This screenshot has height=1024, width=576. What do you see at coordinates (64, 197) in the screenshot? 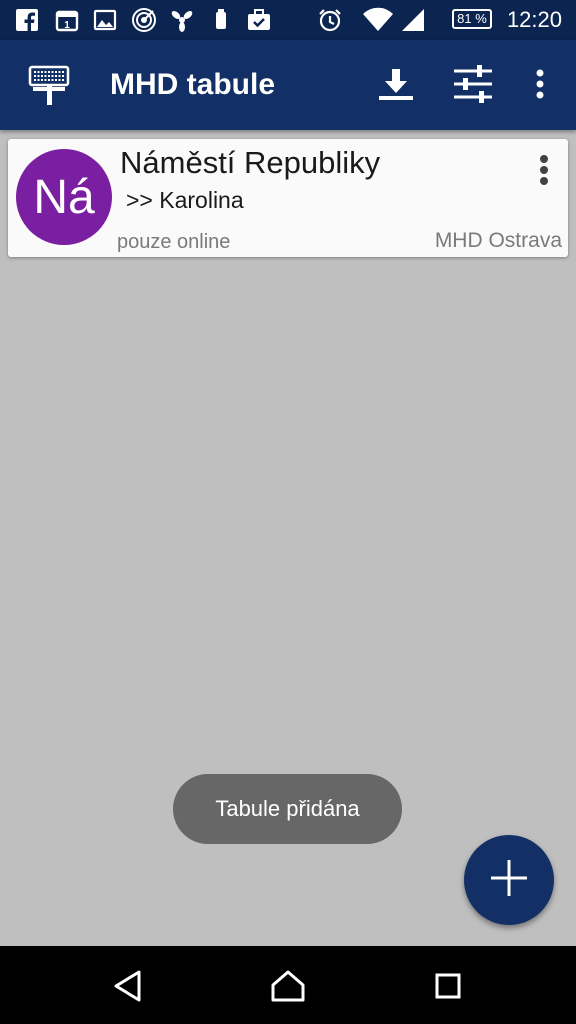
I see `avatar: Ná` at bounding box center [64, 197].